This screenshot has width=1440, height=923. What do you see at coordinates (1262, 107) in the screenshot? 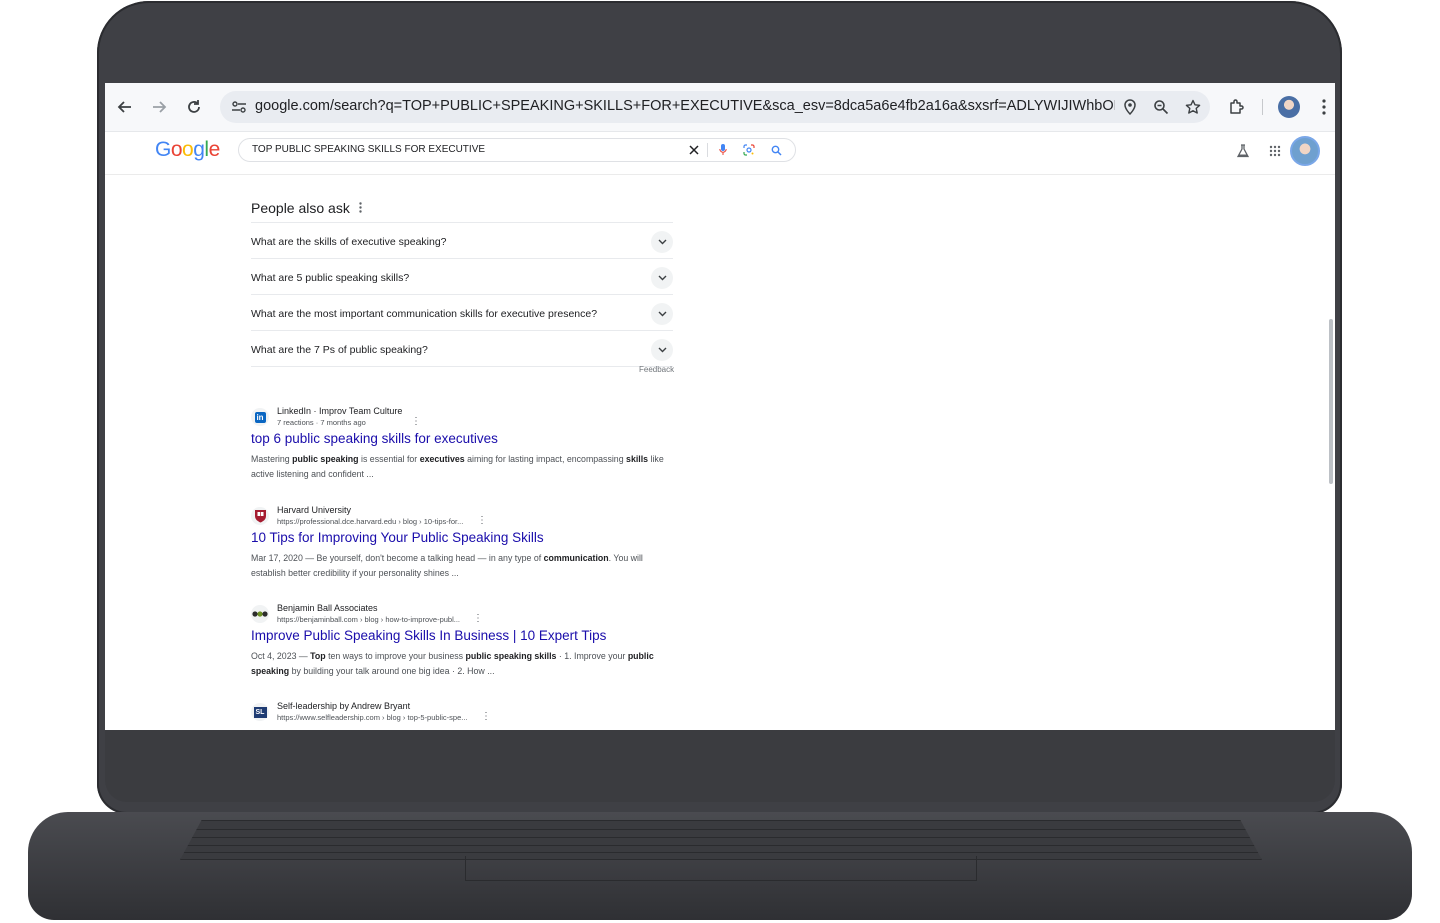
I see `toolbar-divider` at bounding box center [1262, 107].